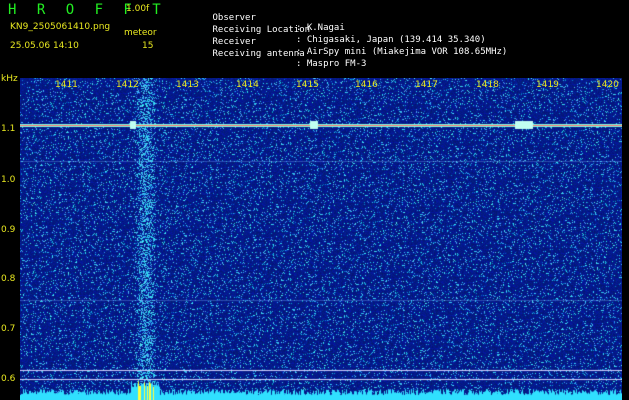 The width and height of the screenshot is (629, 400). Describe the element at coordinates (8, 329) in the screenshot. I see `y-tick-label: 0.7` at that location.